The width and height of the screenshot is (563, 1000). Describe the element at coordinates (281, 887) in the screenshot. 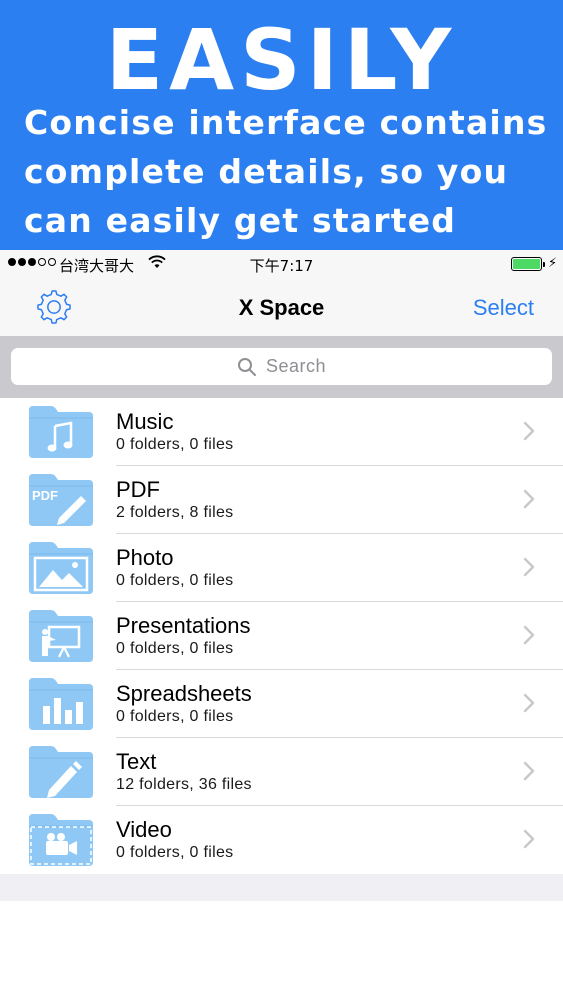

I see `list-footer` at that location.